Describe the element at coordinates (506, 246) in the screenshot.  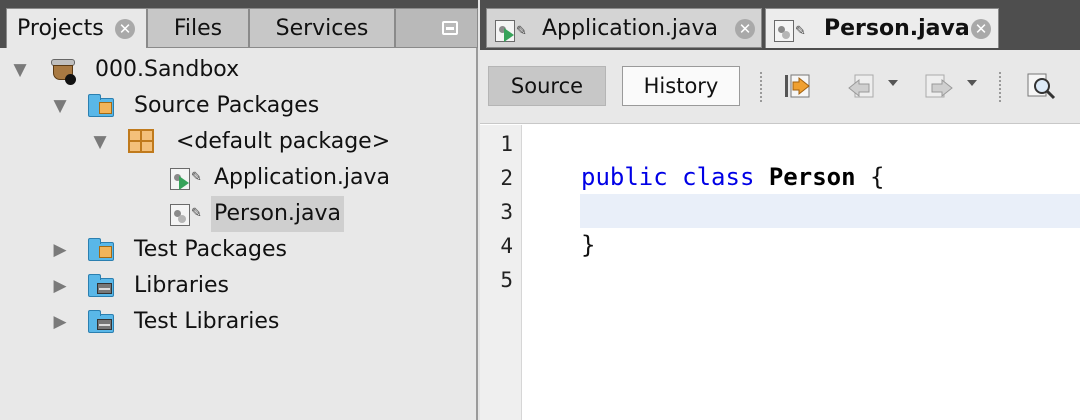
I see `line-number: 4` at that location.